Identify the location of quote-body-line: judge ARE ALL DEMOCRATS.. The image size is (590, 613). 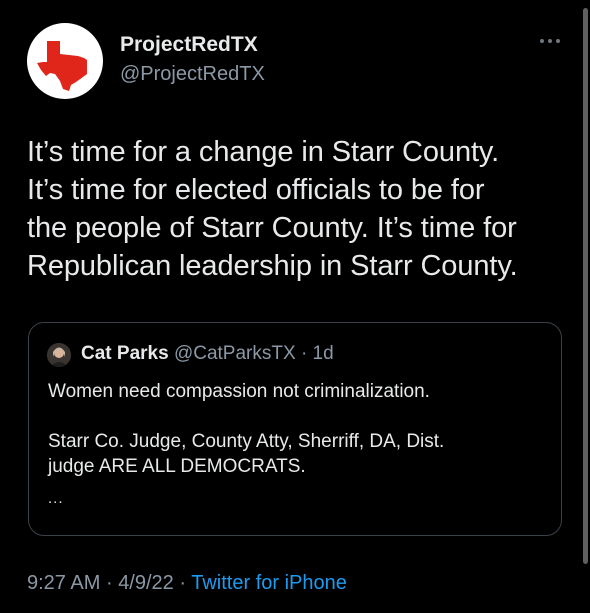
(177, 466).